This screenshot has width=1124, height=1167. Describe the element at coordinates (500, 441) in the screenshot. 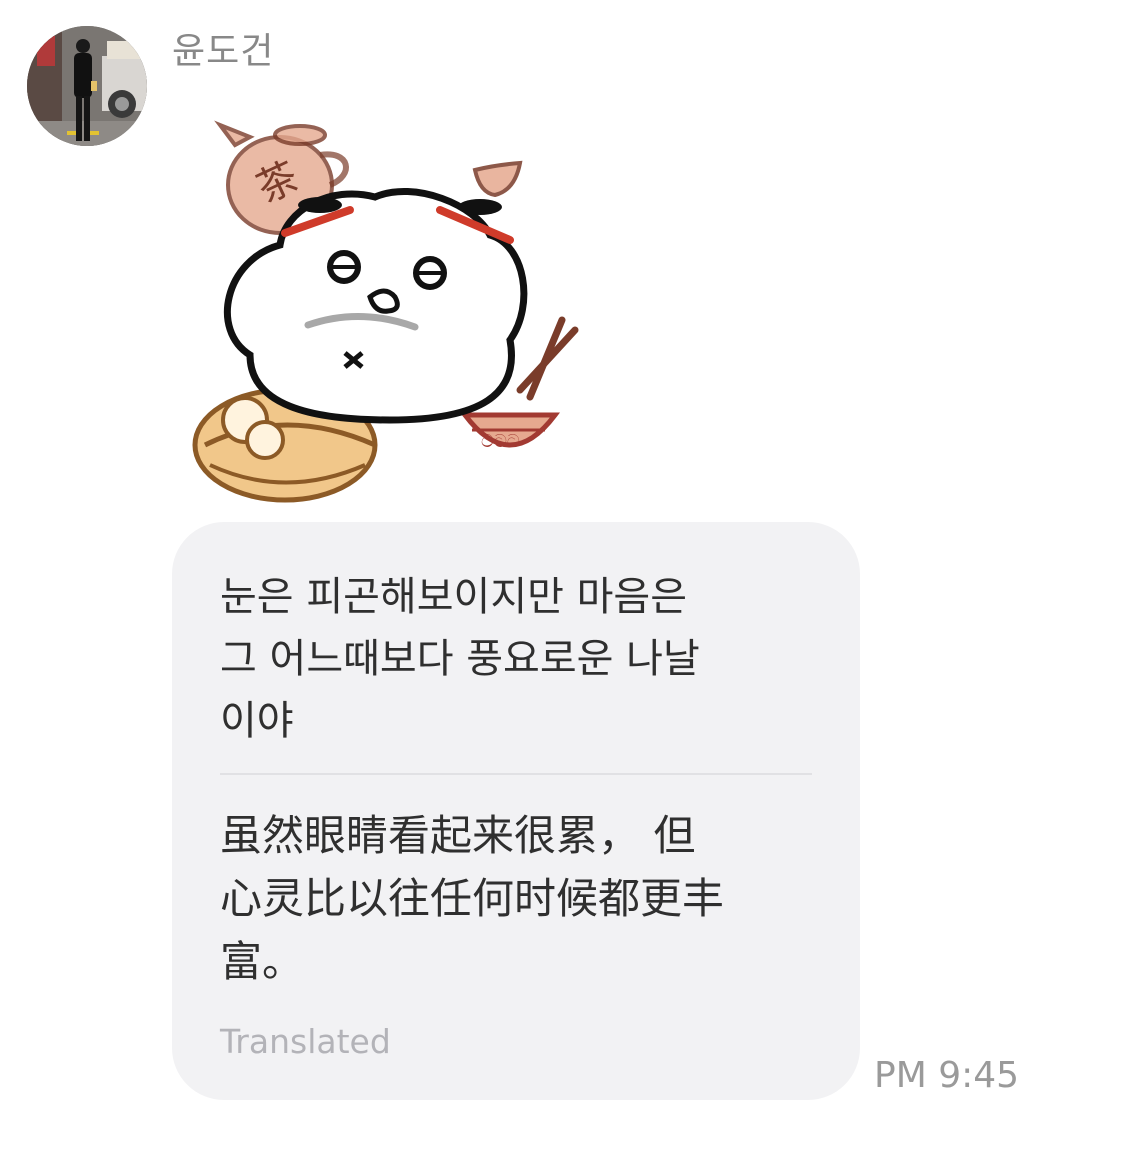

I see `svg-text: ටටට` at that location.